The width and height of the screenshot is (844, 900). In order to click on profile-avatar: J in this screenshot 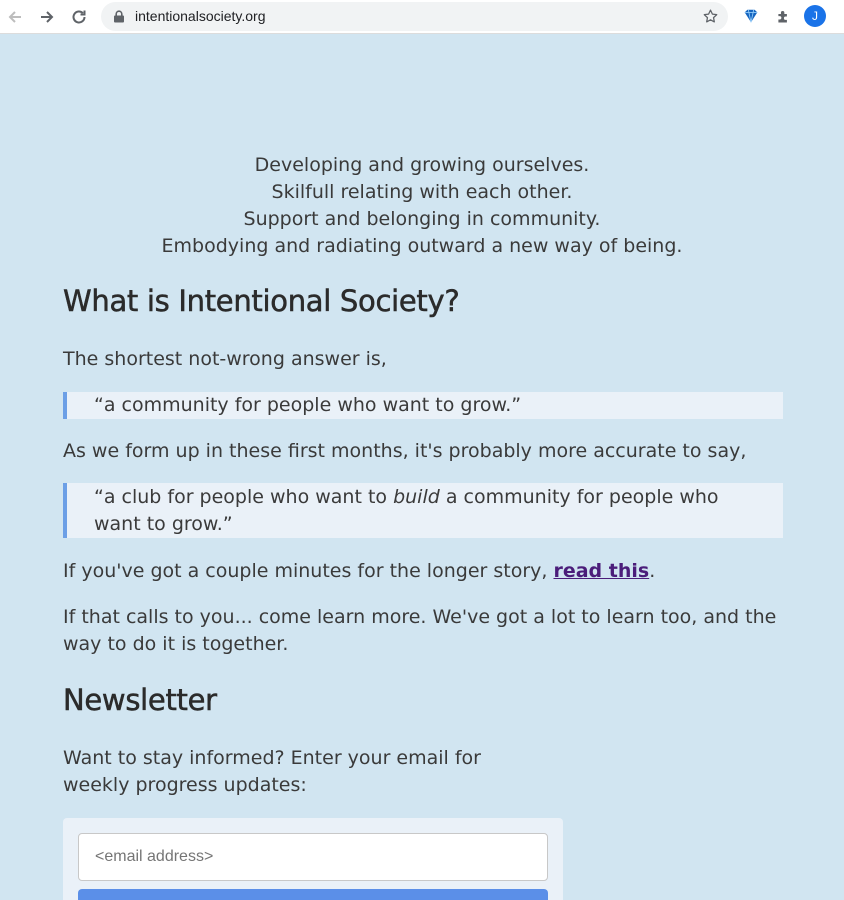, I will do `click(815, 16)`.